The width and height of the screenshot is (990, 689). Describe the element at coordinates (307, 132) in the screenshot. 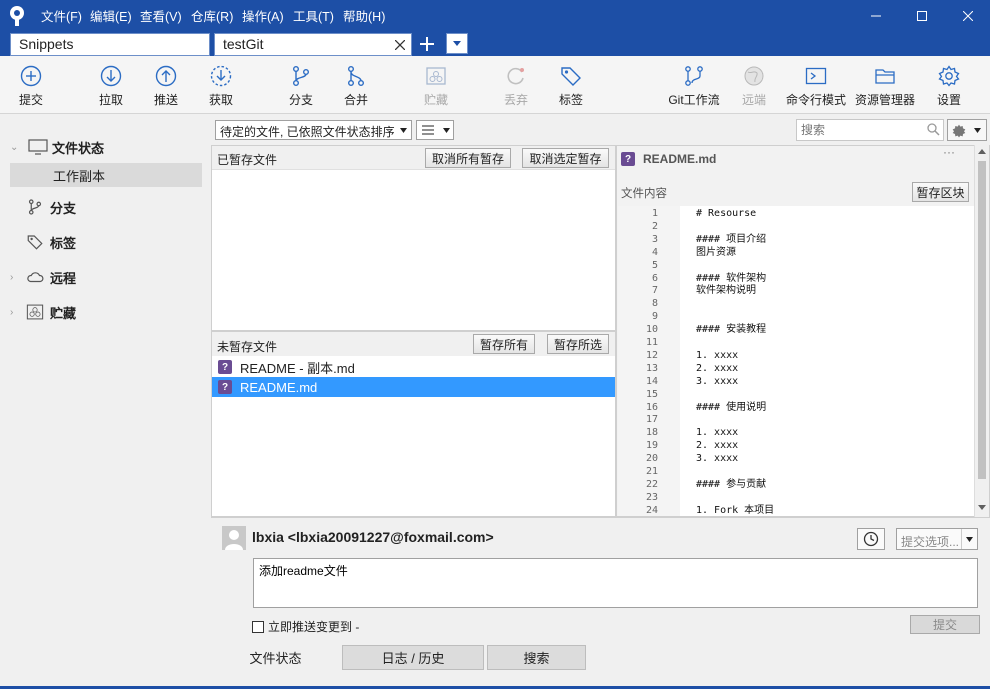

I see `sort-select-value: 待定的文件, 已依照文件状态排序` at that location.